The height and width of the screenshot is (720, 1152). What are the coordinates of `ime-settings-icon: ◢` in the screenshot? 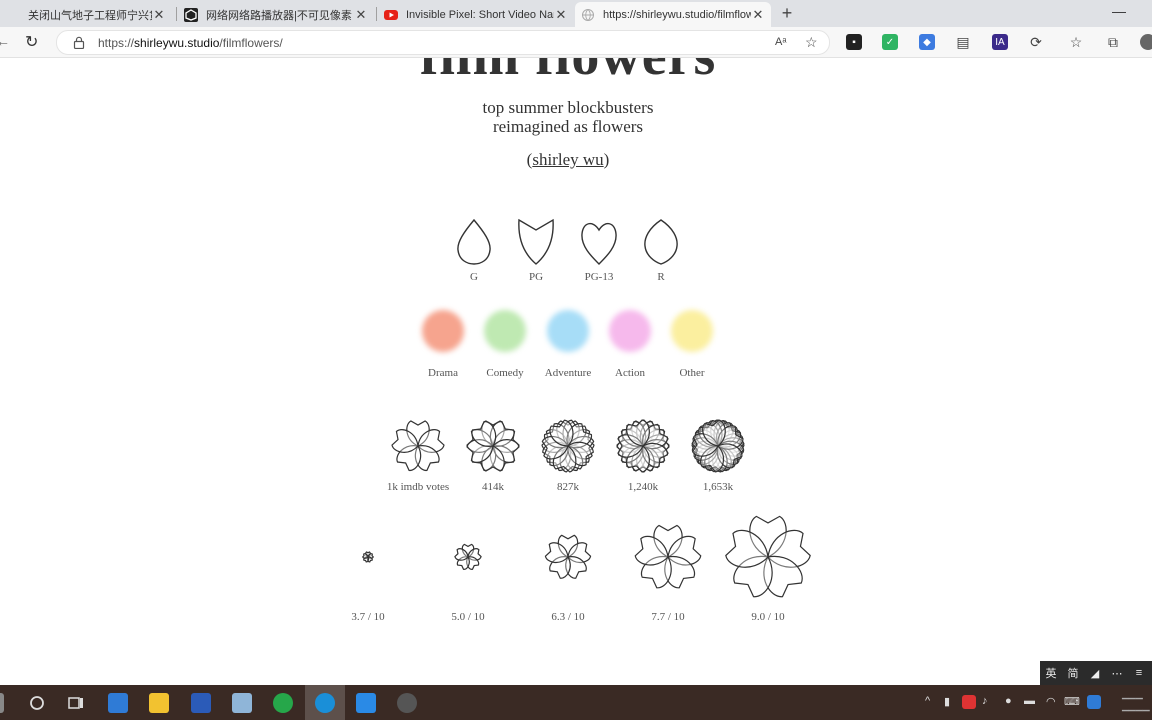 It's located at (1095, 673).